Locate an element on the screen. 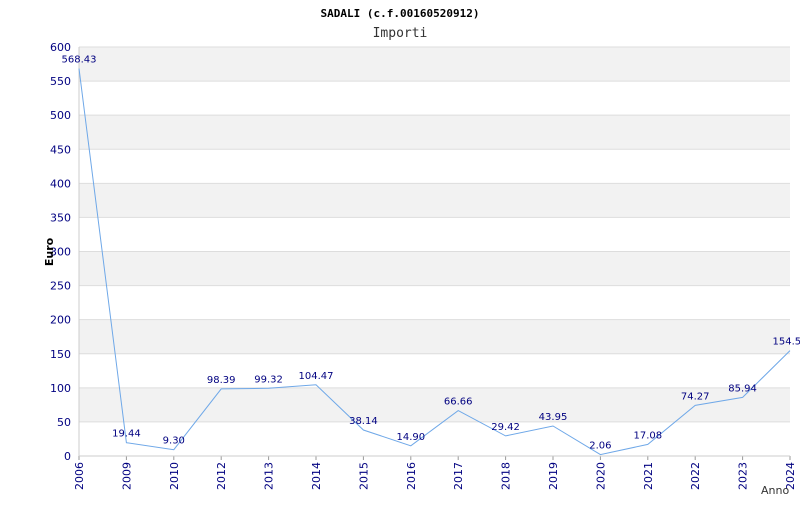 This screenshot has height=505, width=800. data-label: 2.06 is located at coordinates (600, 446).